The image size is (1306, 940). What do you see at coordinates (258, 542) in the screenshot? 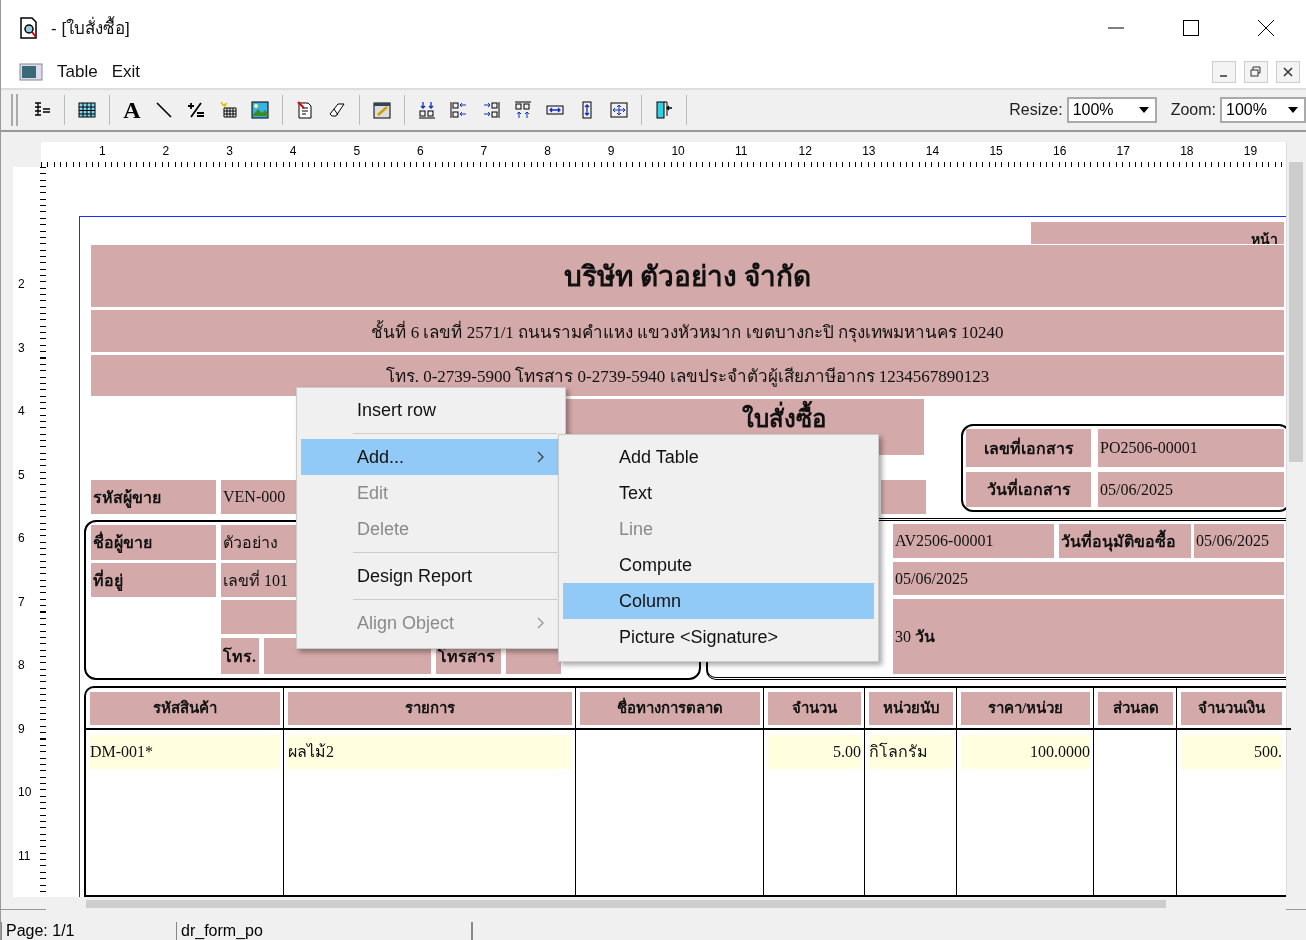
I see `report-field: ตัวอย่าง` at bounding box center [258, 542].